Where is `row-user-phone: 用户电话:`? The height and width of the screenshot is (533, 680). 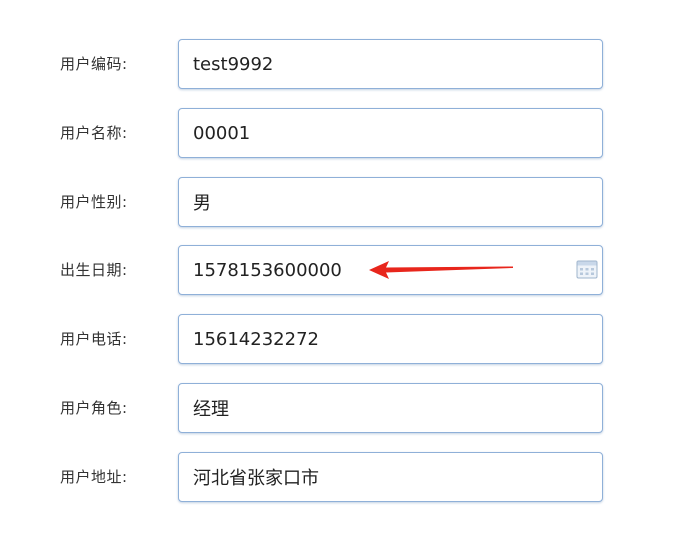 row-user-phone: 用户电话: is located at coordinates (340, 339).